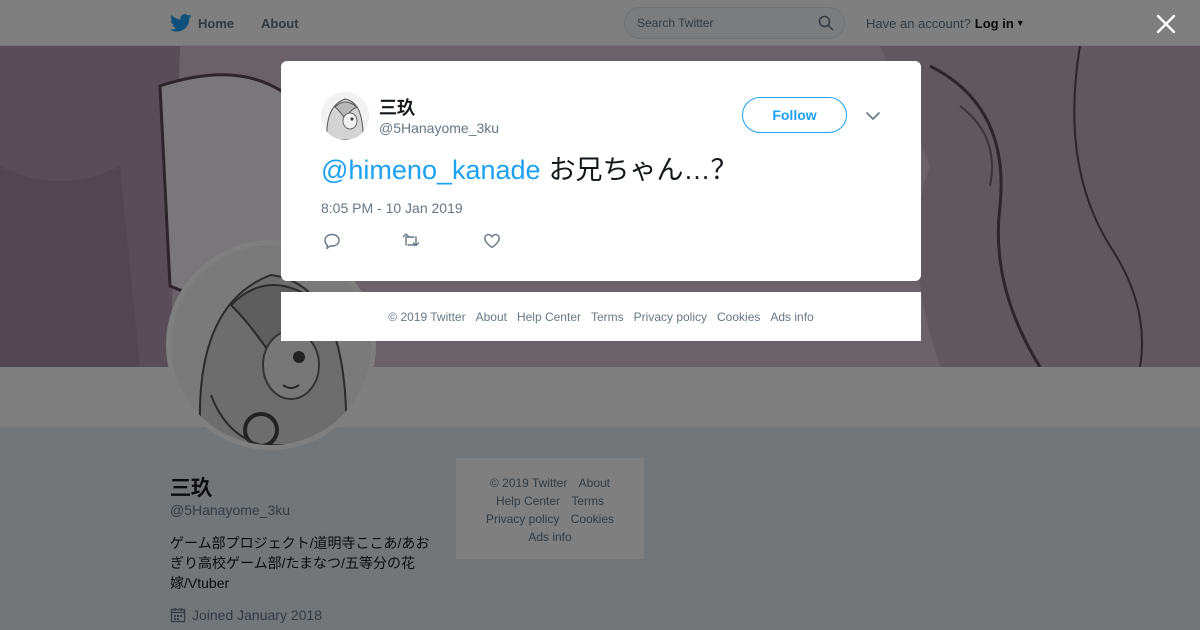 The width and height of the screenshot is (1200, 630). I want to click on footer-terms-link: Terms, so click(607, 317).